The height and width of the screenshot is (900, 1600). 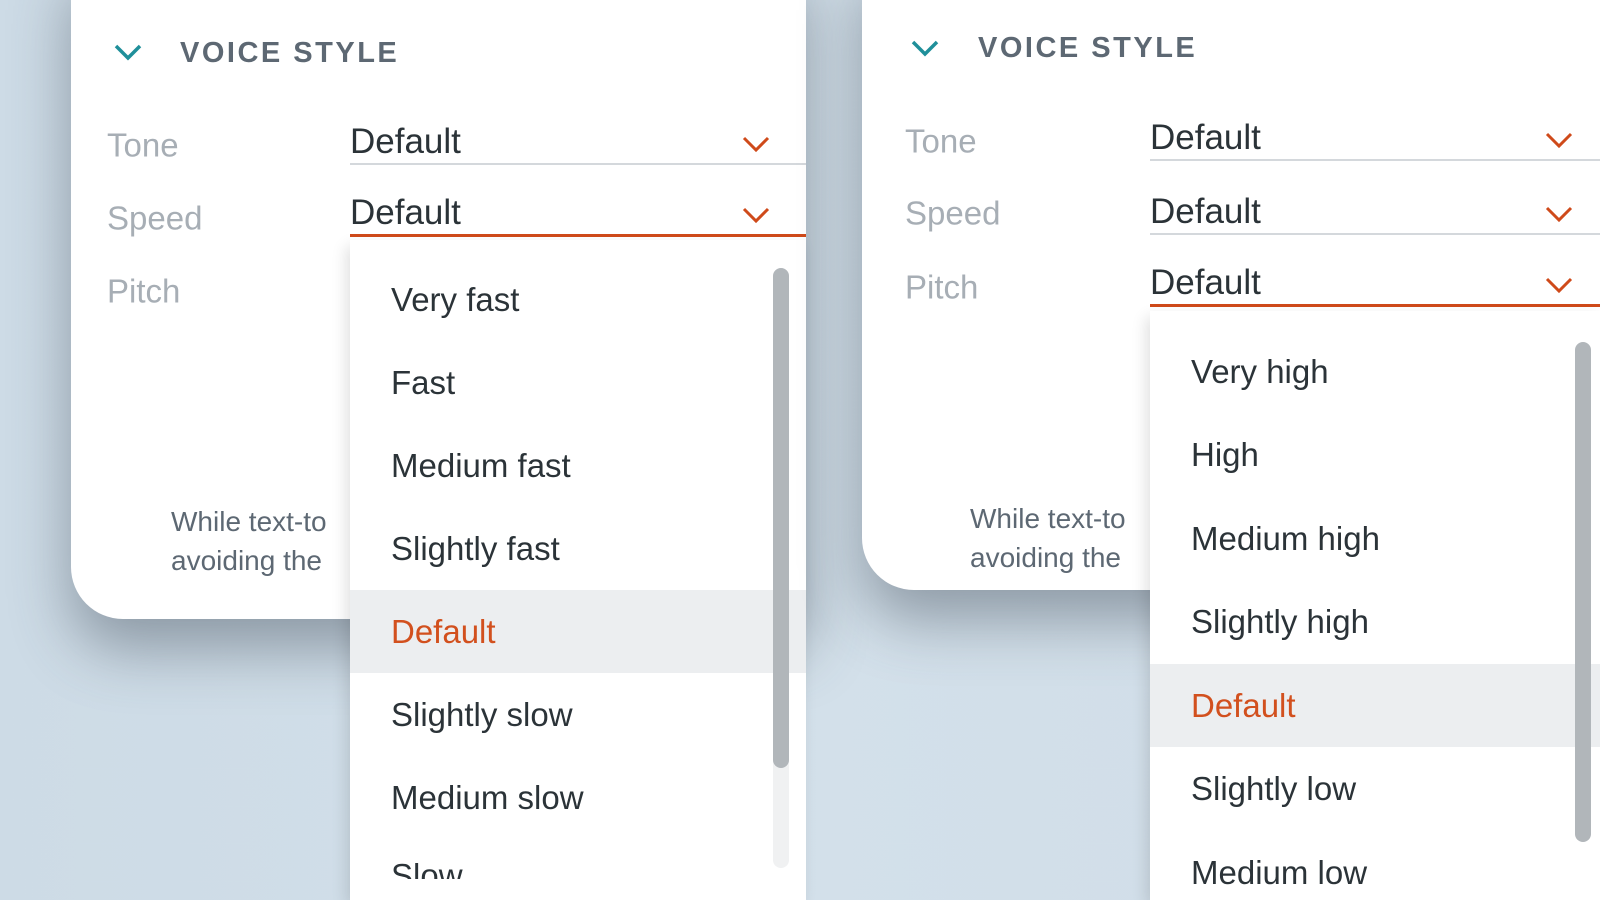 What do you see at coordinates (578, 299) in the screenshot?
I see `speed-option-very-fast: Very fast` at bounding box center [578, 299].